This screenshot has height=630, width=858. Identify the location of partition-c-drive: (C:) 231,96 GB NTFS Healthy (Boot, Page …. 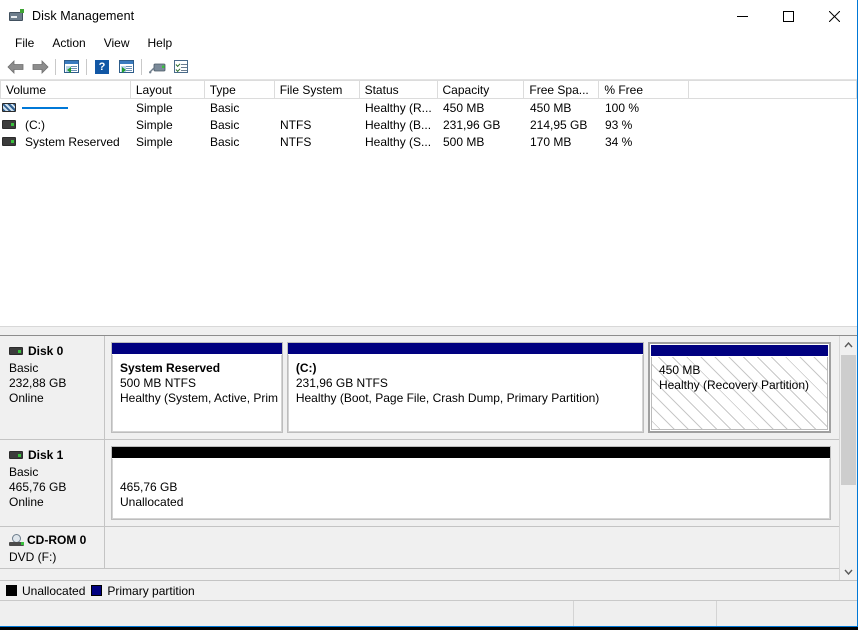
(465, 387).